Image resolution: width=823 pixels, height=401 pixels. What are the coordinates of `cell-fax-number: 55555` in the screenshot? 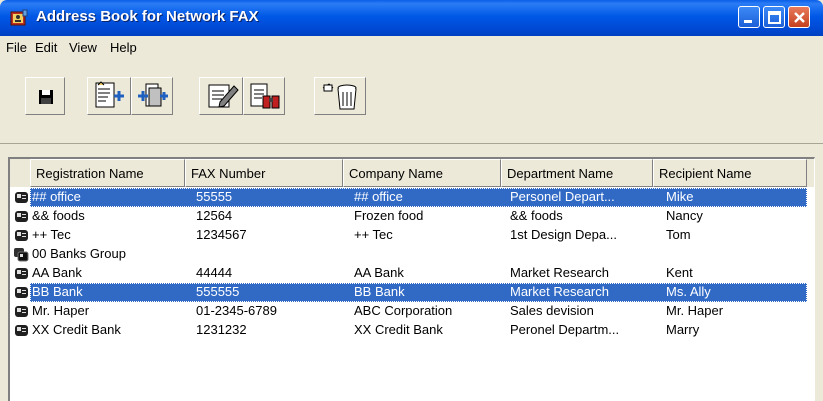 It's located at (214, 196).